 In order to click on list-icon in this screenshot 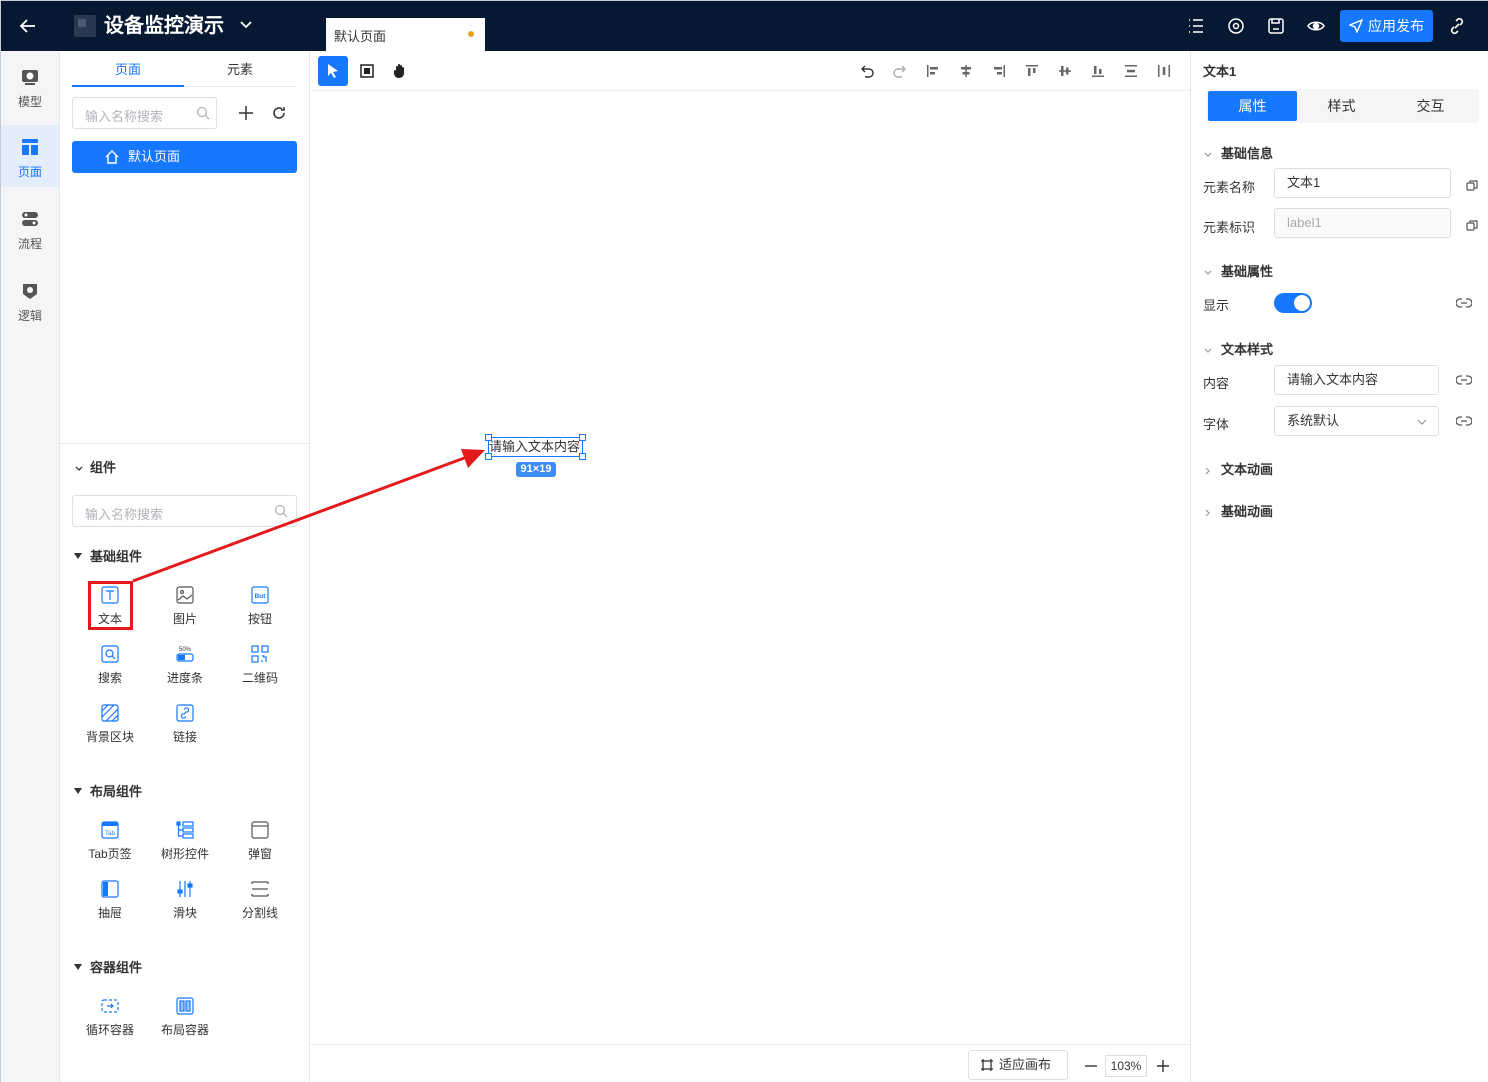, I will do `click(1196, 26)`.